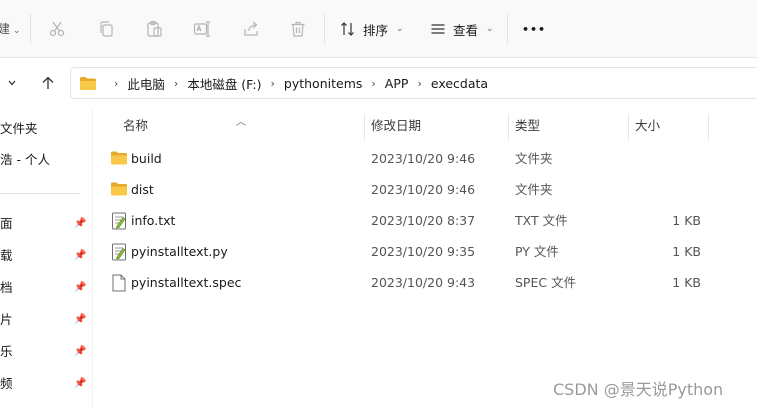  What do you see at coordinates (10, 28) in the screenshot?
I see `new-menu-partial: 建 ⌄` at bounding box center [10, 28].